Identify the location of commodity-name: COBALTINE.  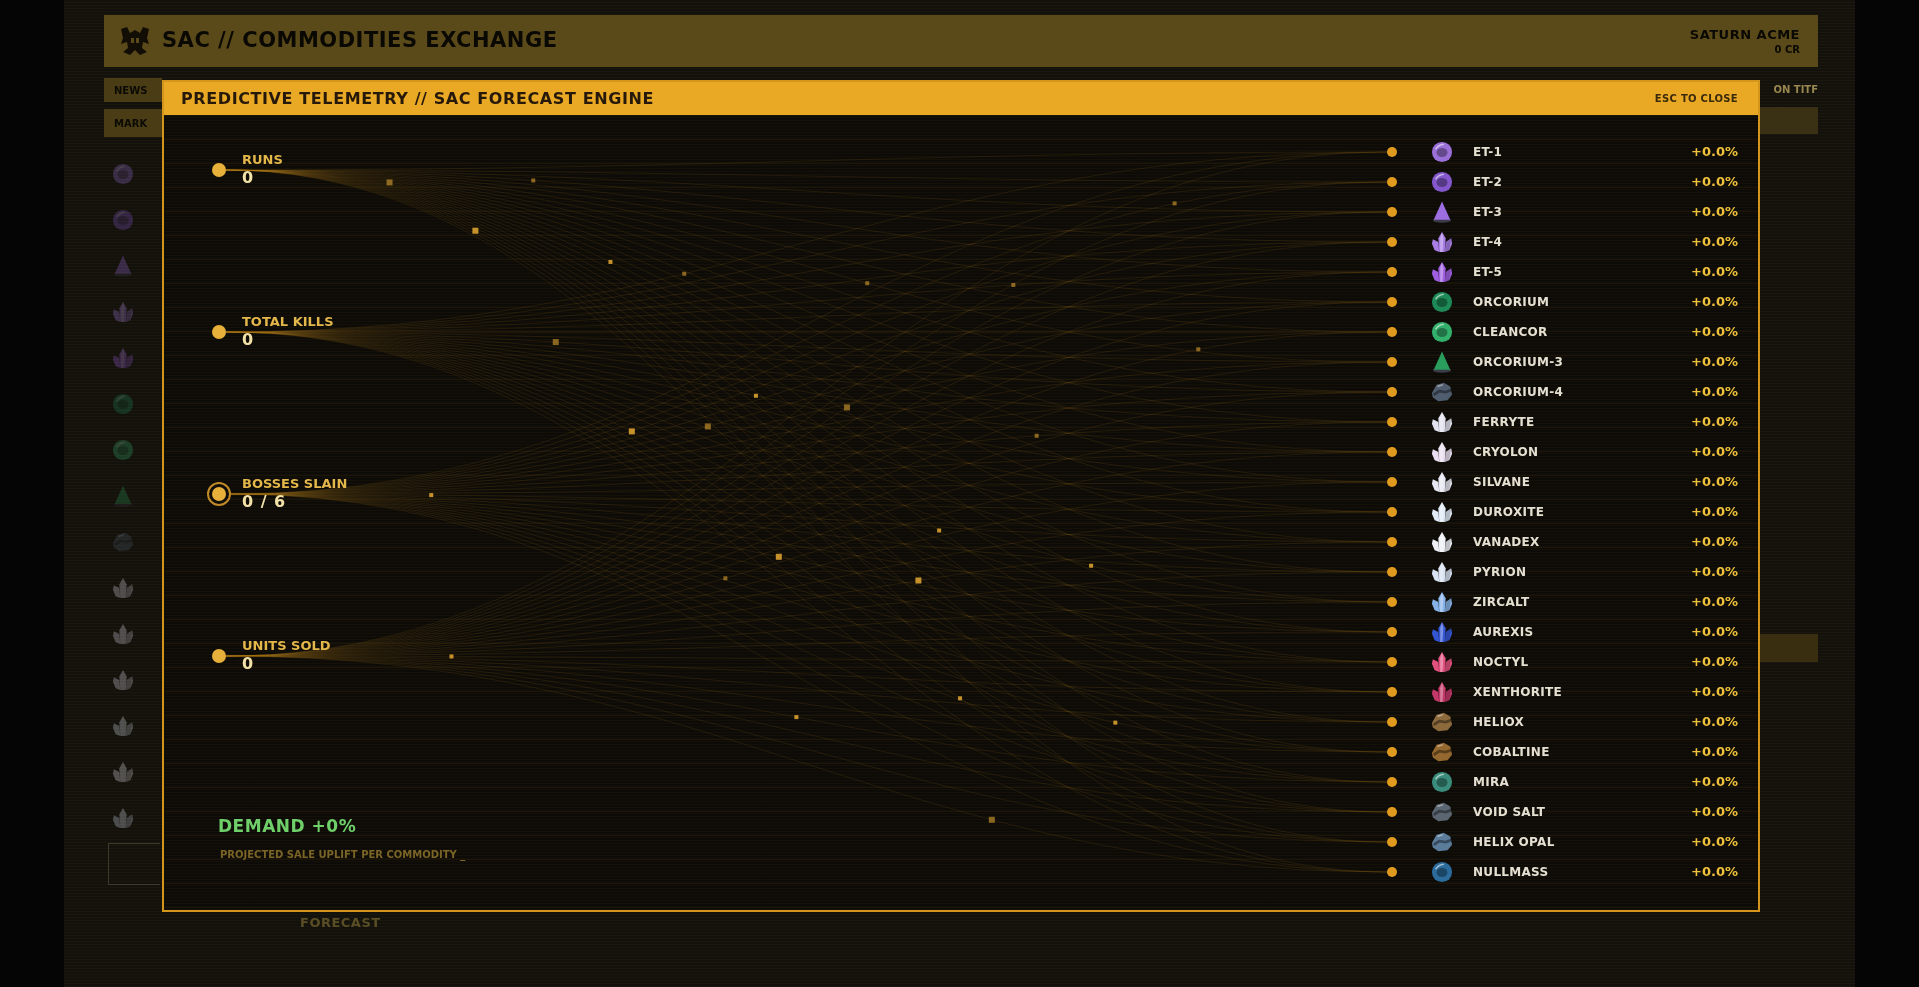
(1511, 752).